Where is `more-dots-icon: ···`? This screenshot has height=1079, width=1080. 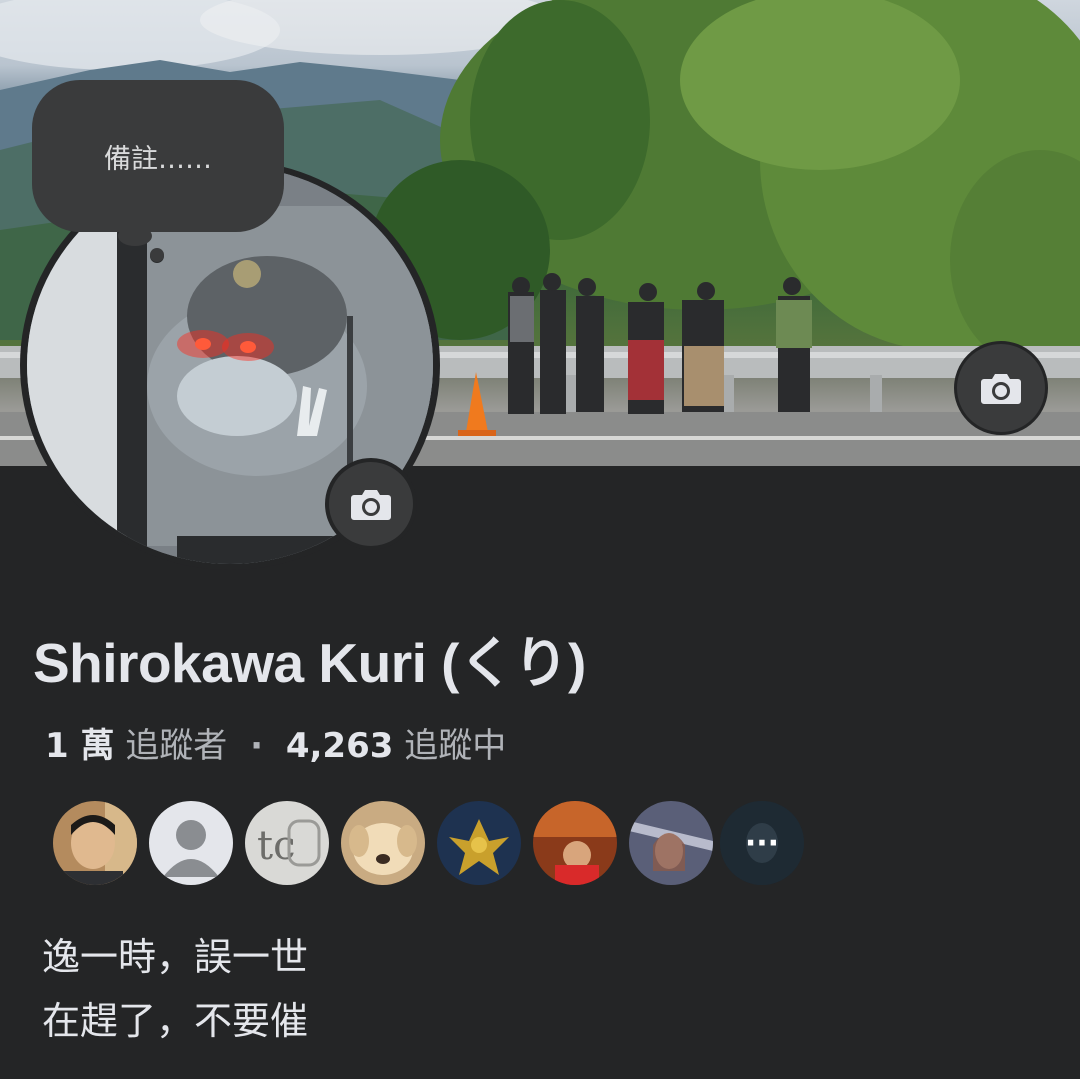
more-dots-icon: ··· is located at coordinates (762, 843).